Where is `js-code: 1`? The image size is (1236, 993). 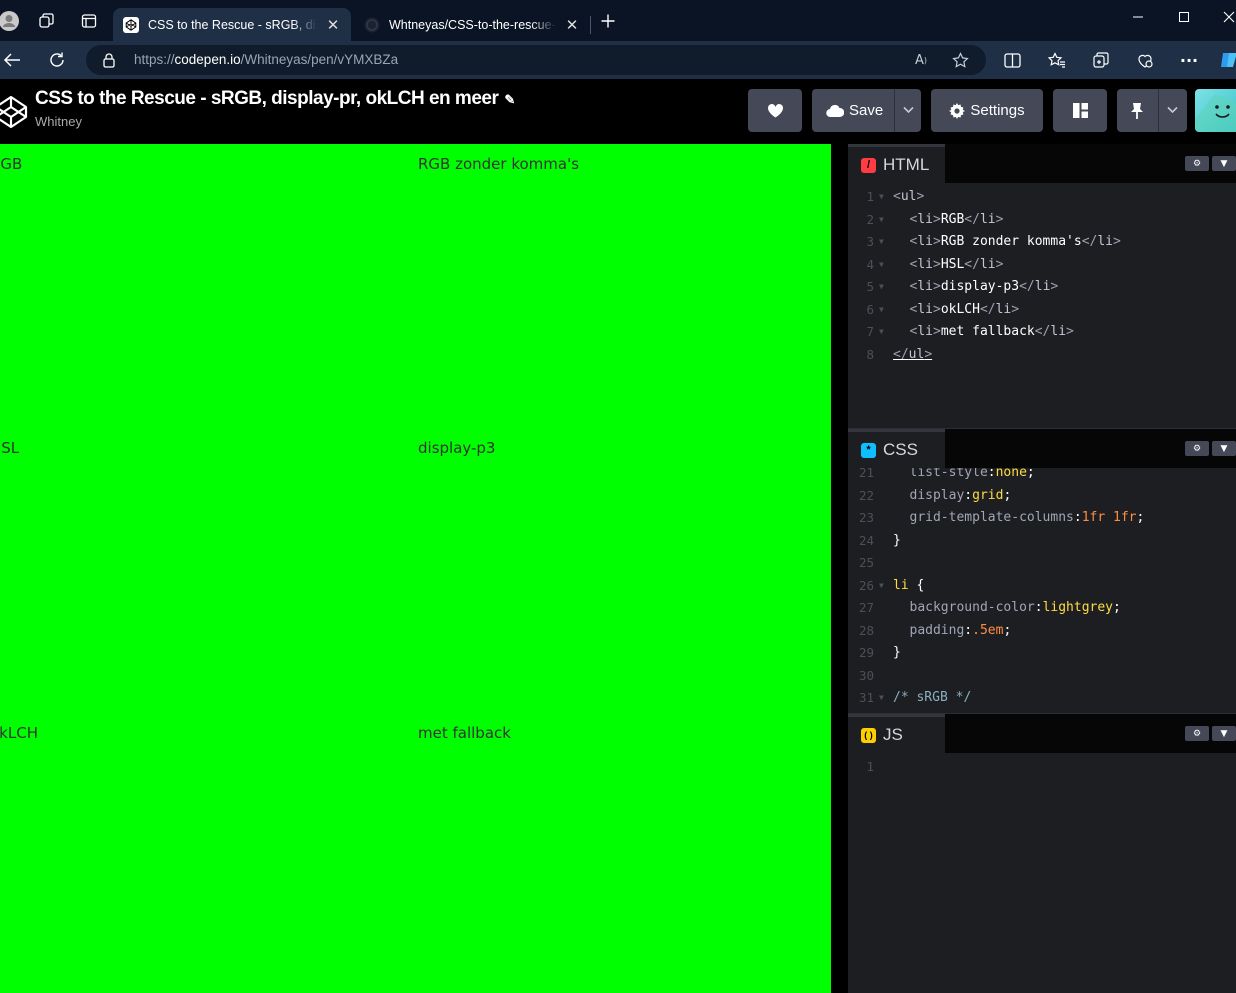 js-code: 1 is located at coordinates (1042, 767).